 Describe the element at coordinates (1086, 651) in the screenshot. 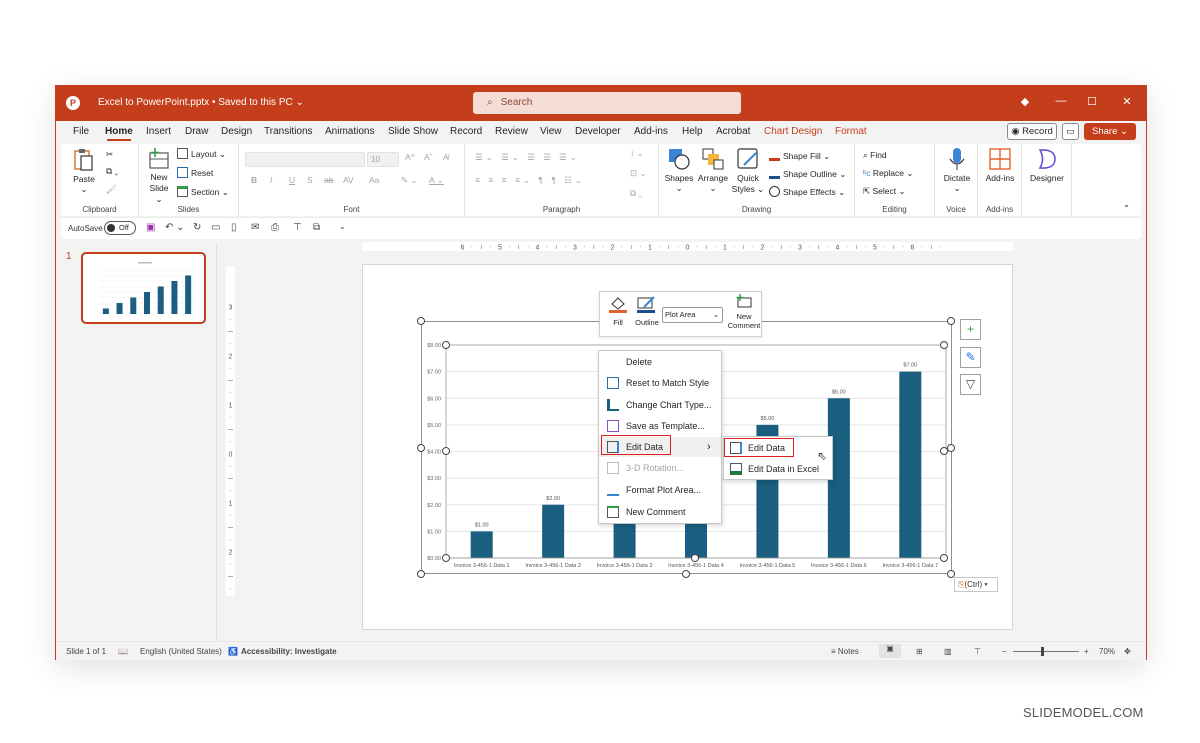

I see `zoom-in-button: +` at that location.